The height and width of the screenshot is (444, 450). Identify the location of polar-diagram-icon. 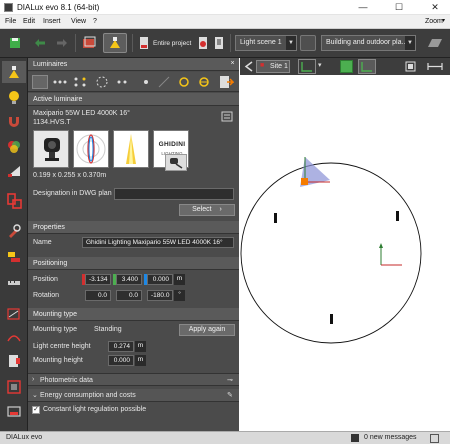
(91, 149).